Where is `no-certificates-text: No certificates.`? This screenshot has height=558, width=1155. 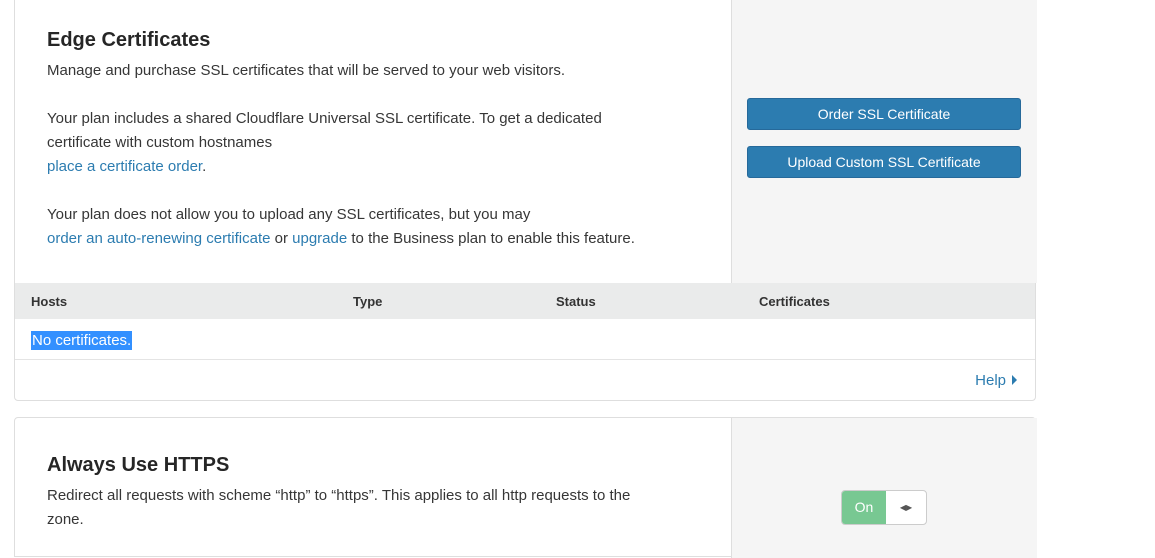 no-certificates-text: No certificates. is located at coordinates (82, 340).